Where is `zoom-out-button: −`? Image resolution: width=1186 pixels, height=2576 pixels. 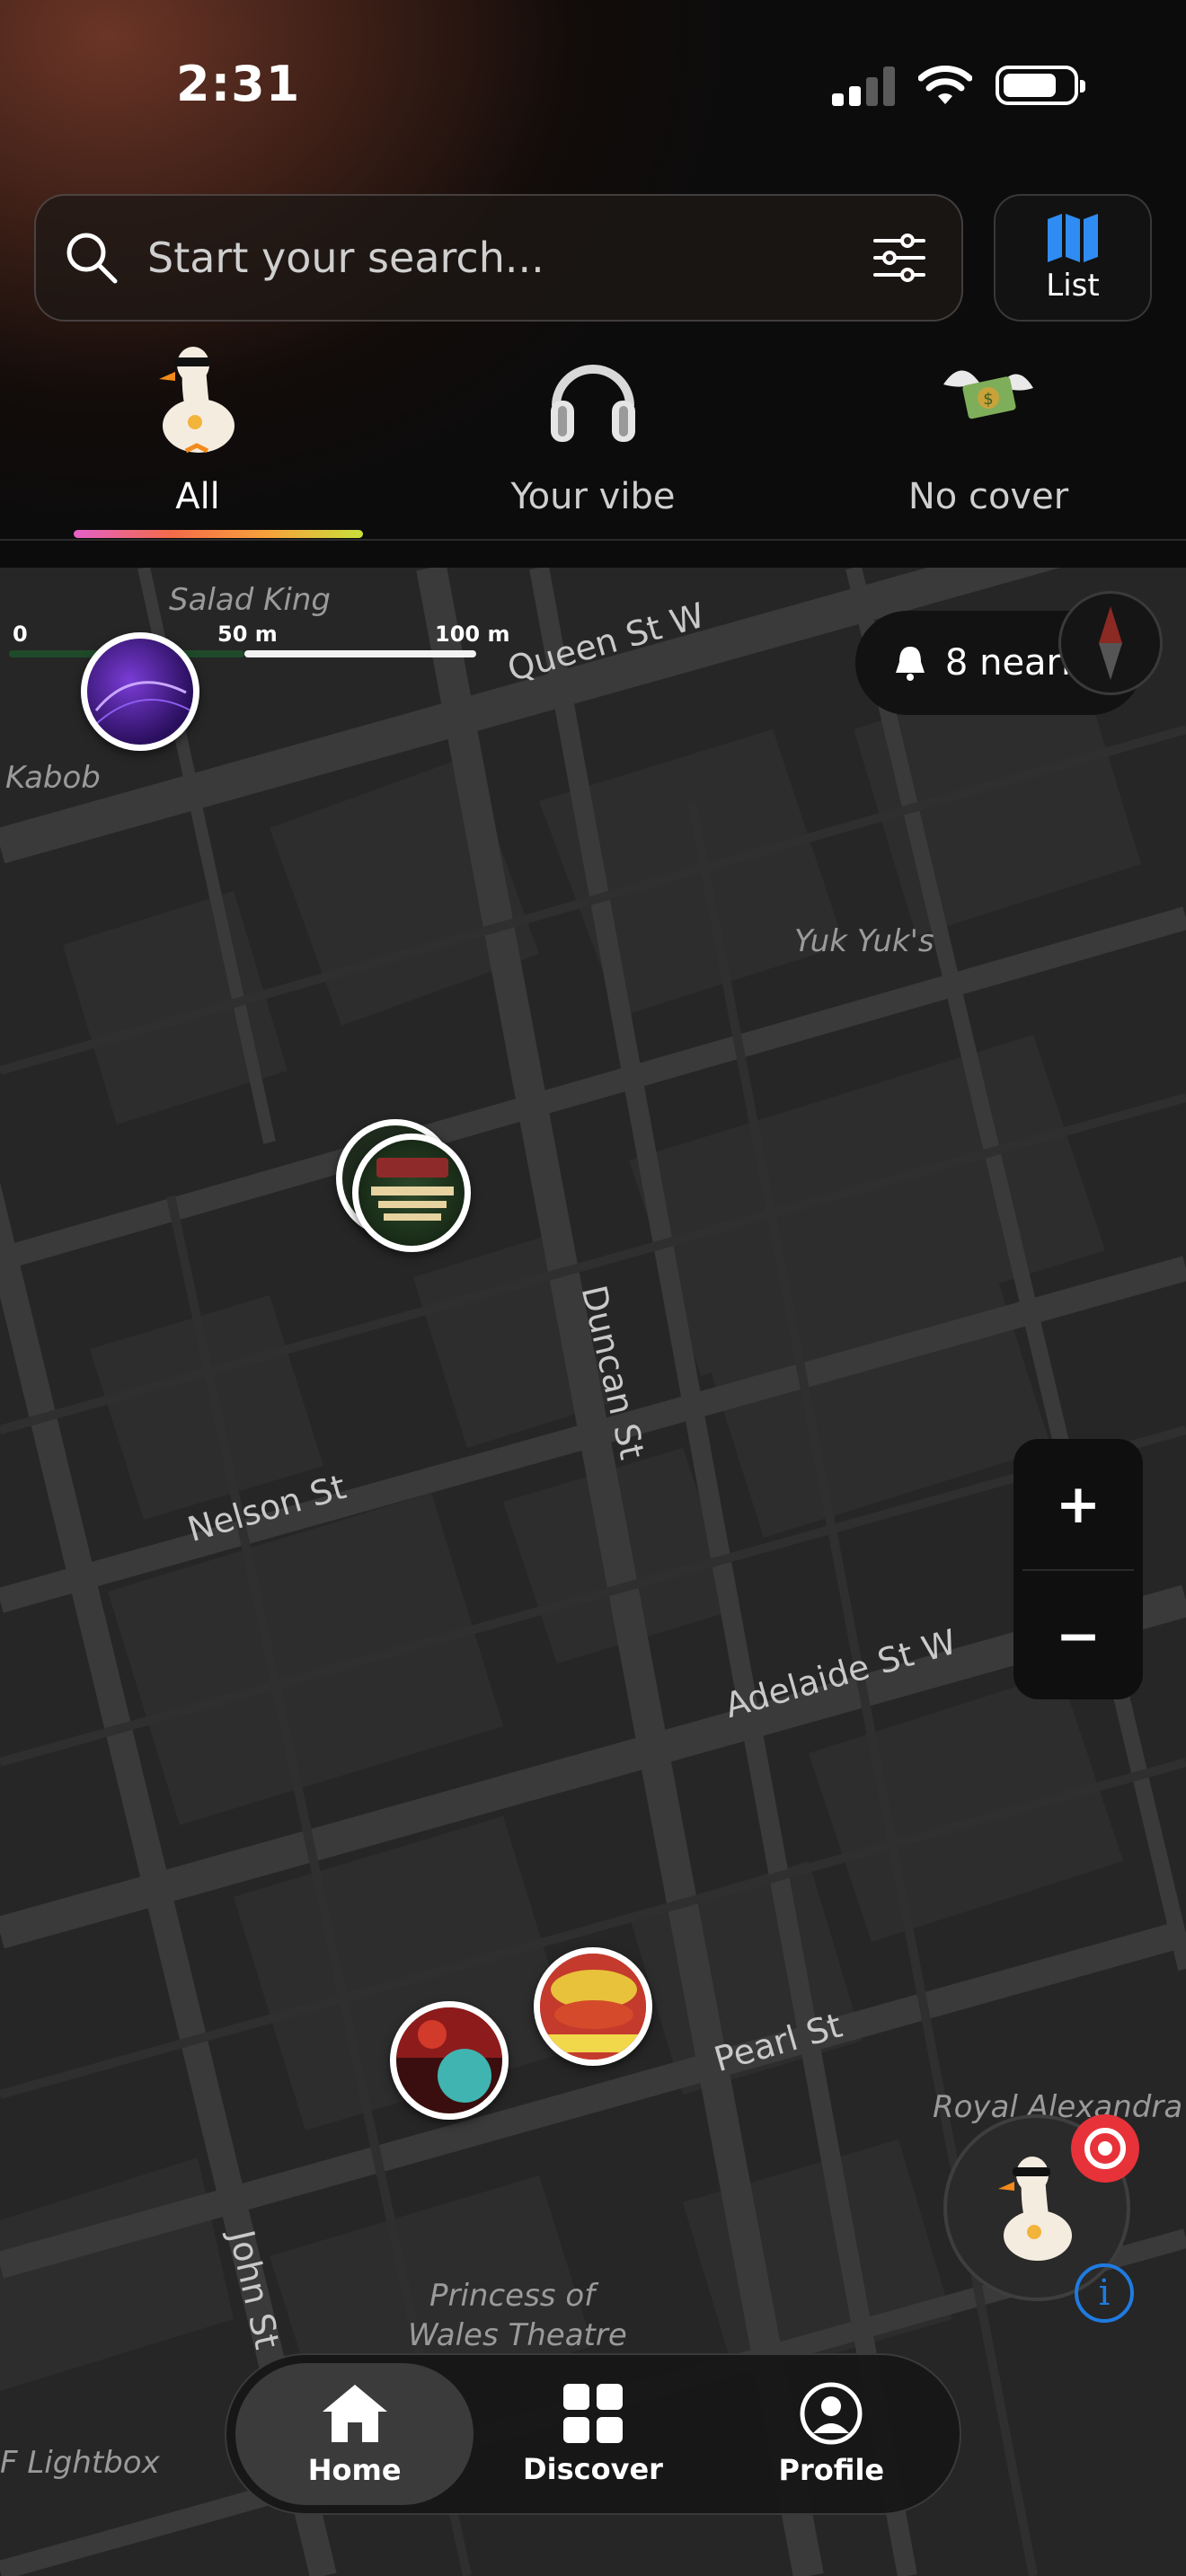 zoom-out-button: − is located at coordinates (1078, 1636).